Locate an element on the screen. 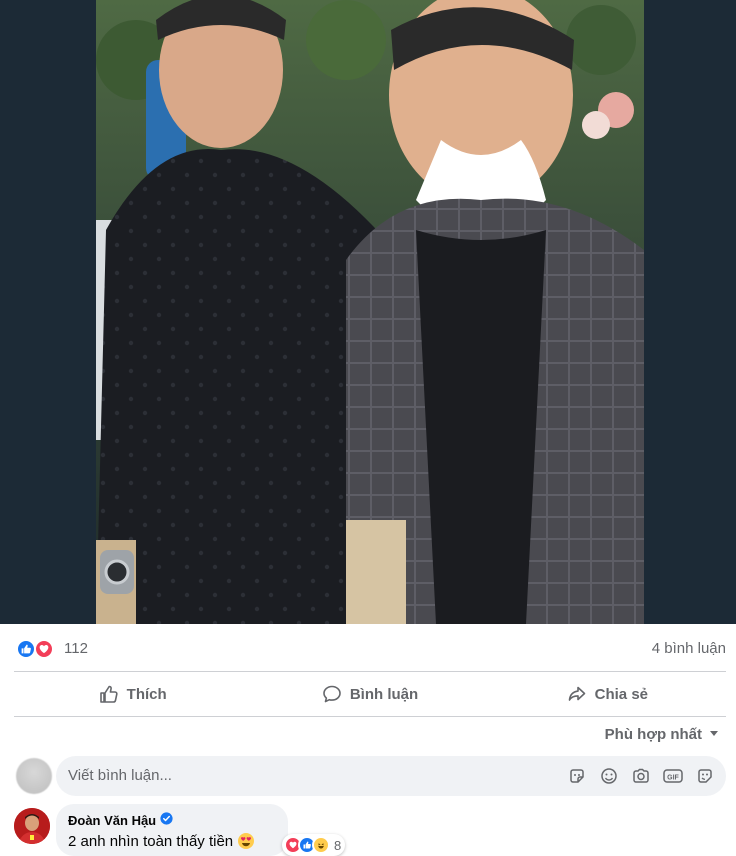  comment-author-row: Đoàn Văn Hậu is located at coordinates (172, 820).